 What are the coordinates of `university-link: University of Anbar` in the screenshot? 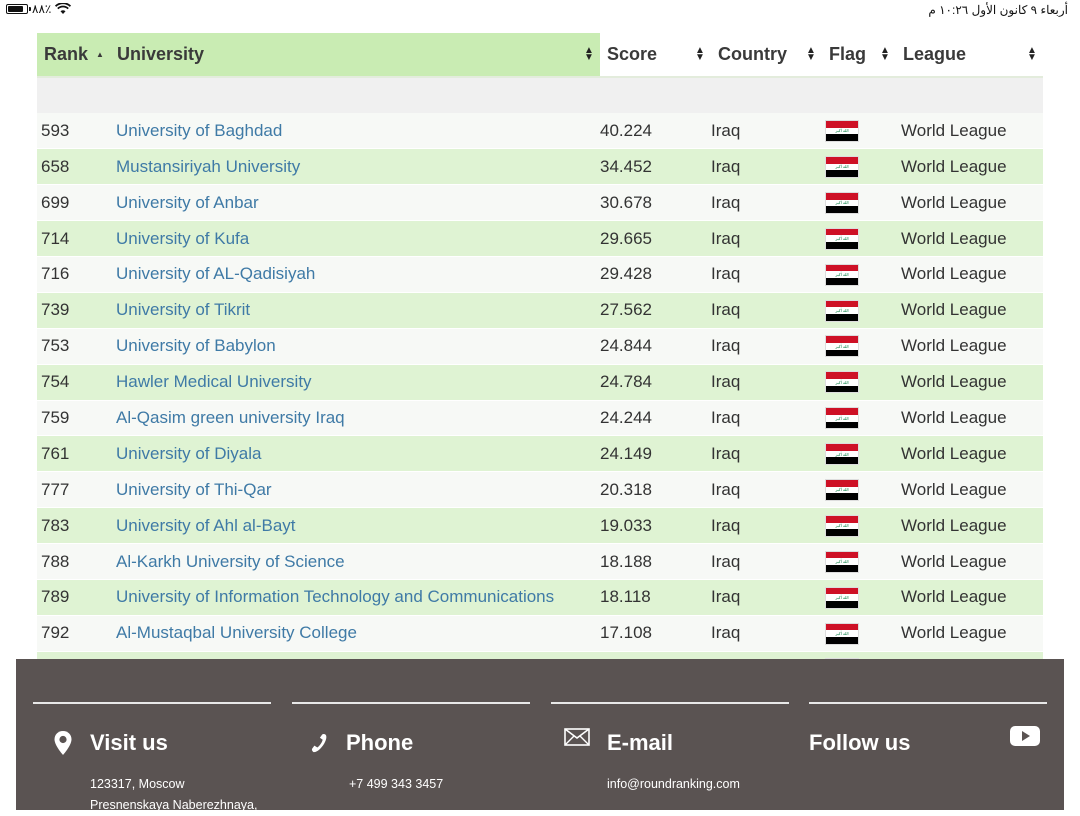 It's located at (355, 203).